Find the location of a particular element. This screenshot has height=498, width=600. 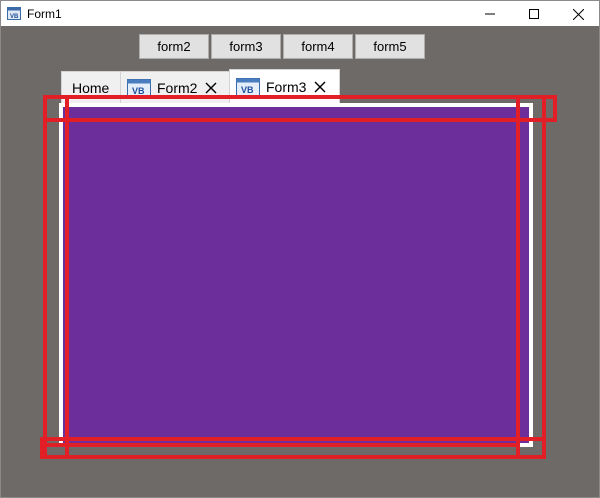

tab-label: Form2 is located at coordinates (177, 88).